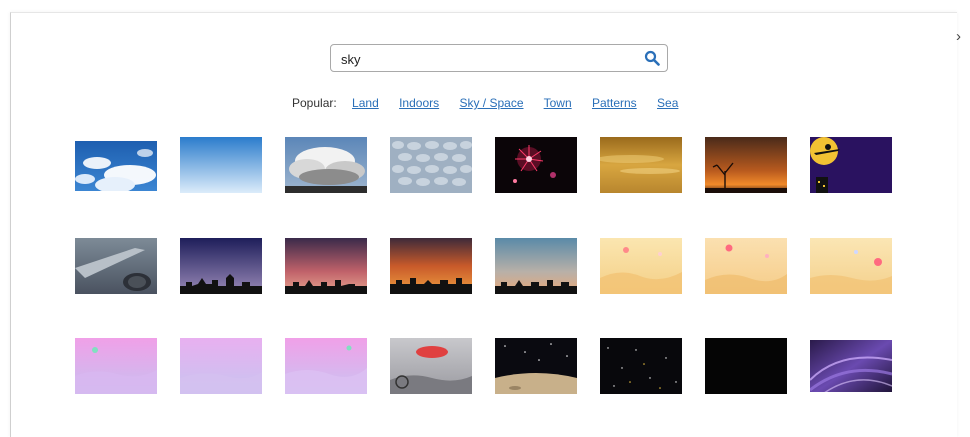 The height and width of the screenshot is (437, 970). What do you see at coordinates (326, 165) in the screenshot?
I see `thumb-storm-clouds` at bounding box center [326, 165].